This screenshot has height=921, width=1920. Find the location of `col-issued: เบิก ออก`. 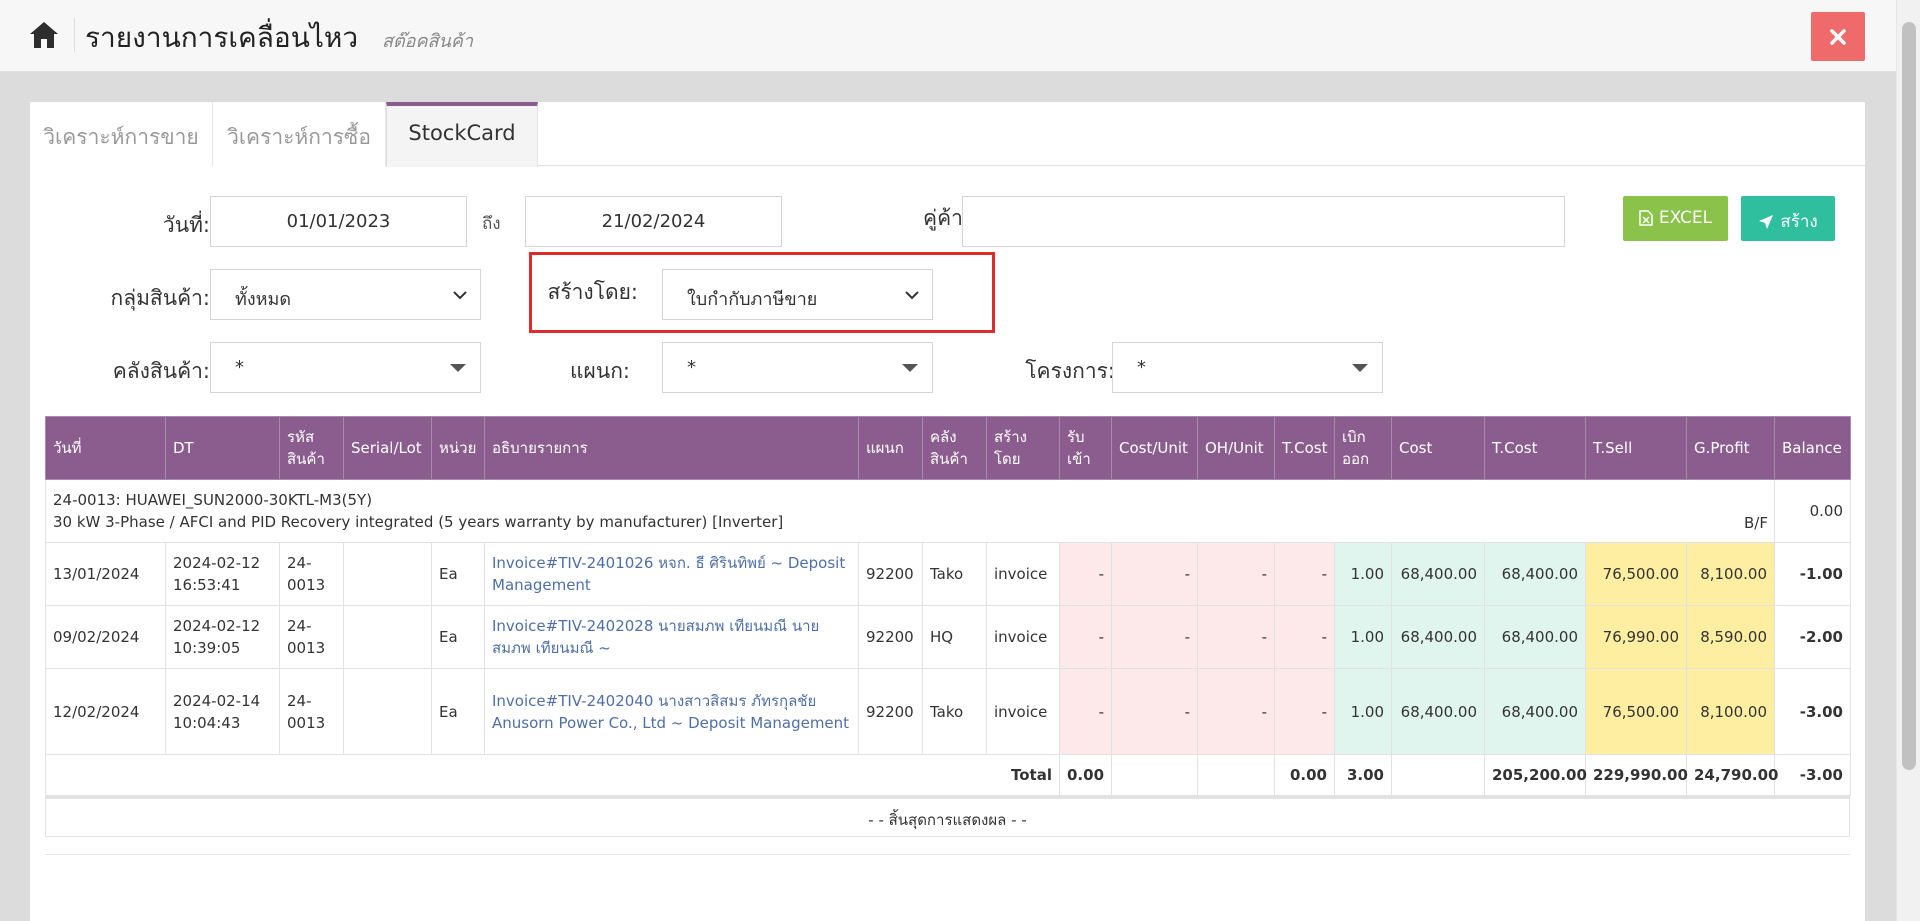

col-issued: เบิก ออก is located at coordinates (1363, 448).